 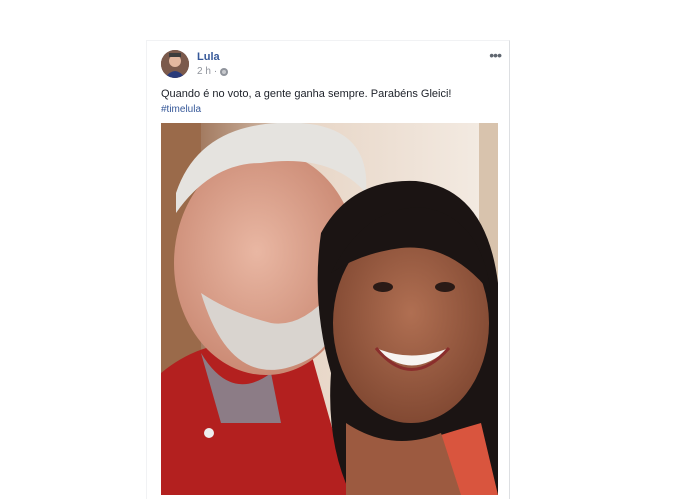 What do you see at coordinates (181, 109) in the screenshot?
I see `hashtag-link: #timelula` at bounding box center [181, 109].